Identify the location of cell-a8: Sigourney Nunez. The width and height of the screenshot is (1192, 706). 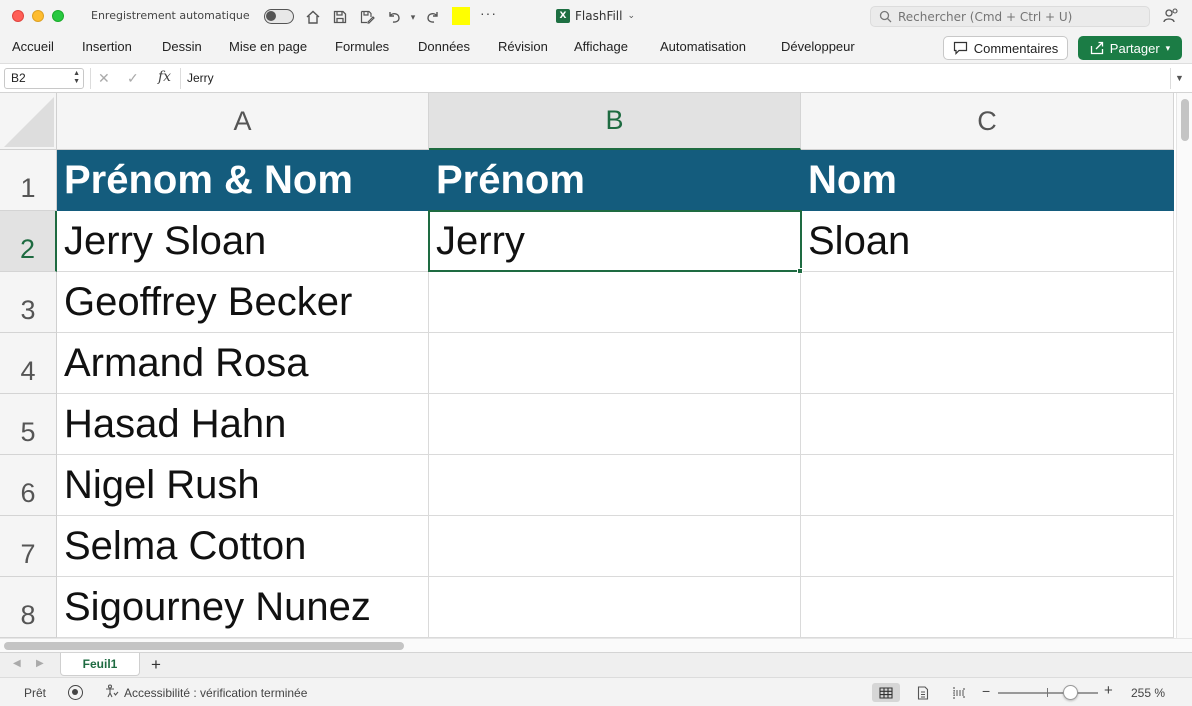
(243, 607).